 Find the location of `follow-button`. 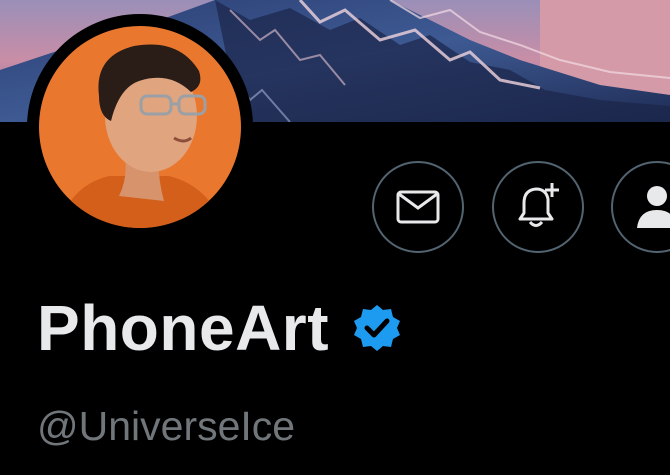

follow-button is located at coordinates (640, 207).